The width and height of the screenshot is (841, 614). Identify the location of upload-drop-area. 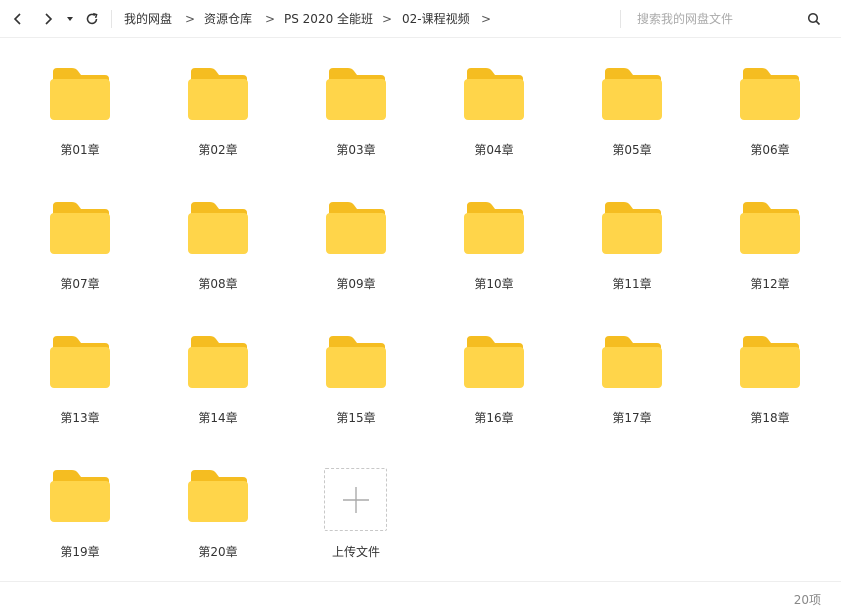
(355, 499).